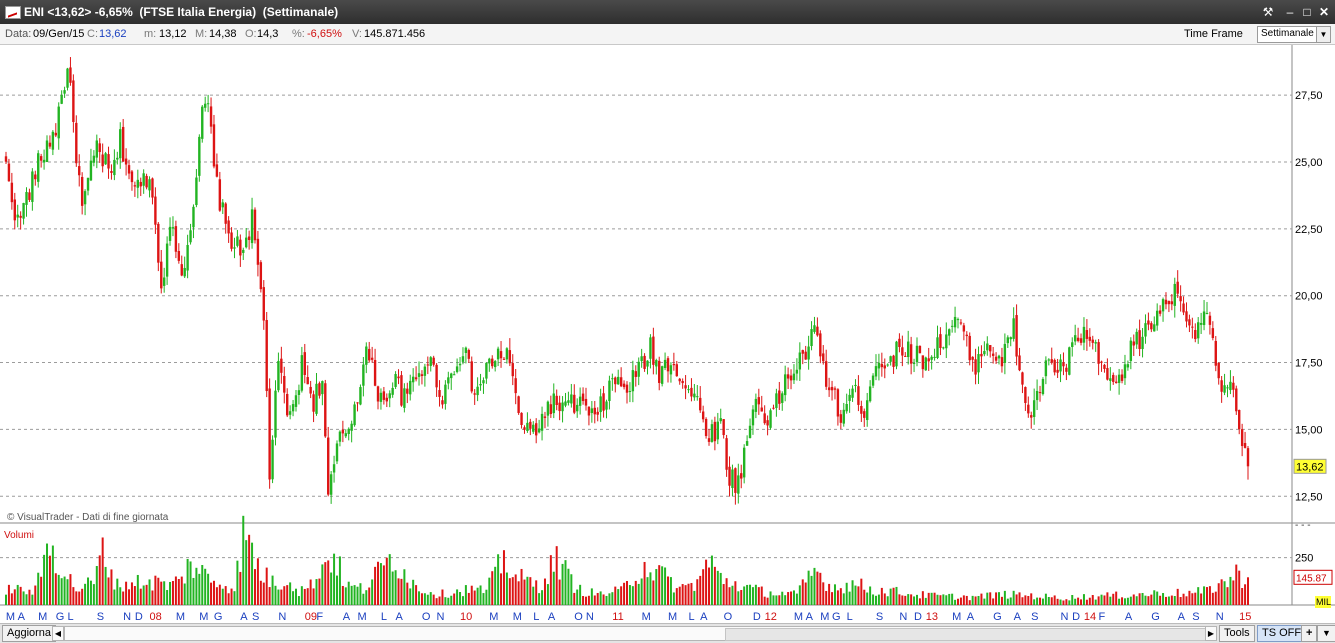 The image size is (1335, 643). Describe the element at coordinates (1282, 633) in the screenshot. I see `ts-toggle-button: TS OFF` at that location.